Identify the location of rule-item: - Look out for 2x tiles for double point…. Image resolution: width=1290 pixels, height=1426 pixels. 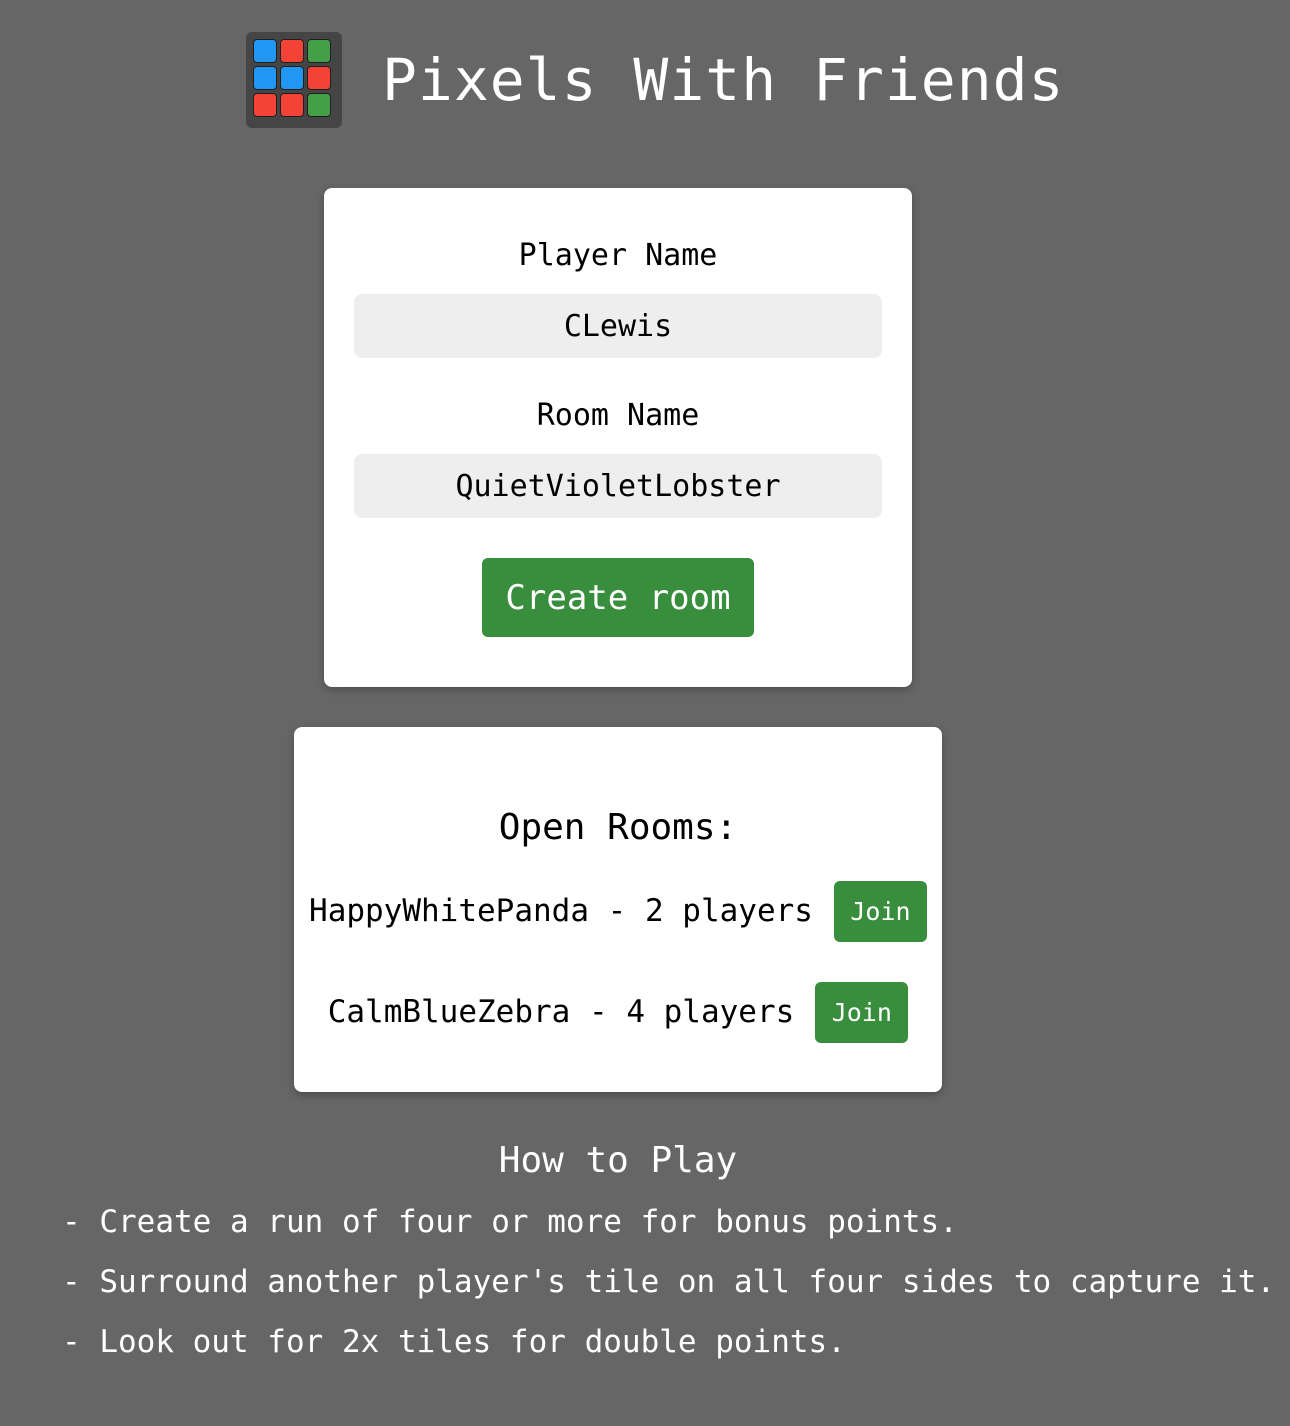
(454, 1342).